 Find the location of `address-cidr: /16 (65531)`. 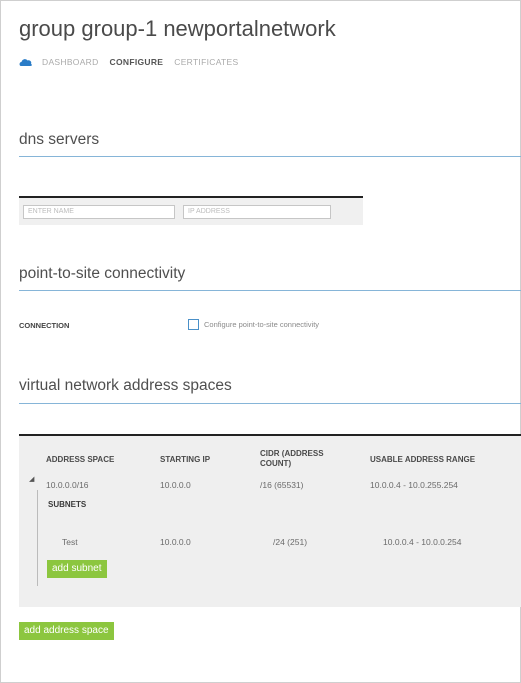

address-cidr: /16 (65531) is located at coordinates (281, 485).